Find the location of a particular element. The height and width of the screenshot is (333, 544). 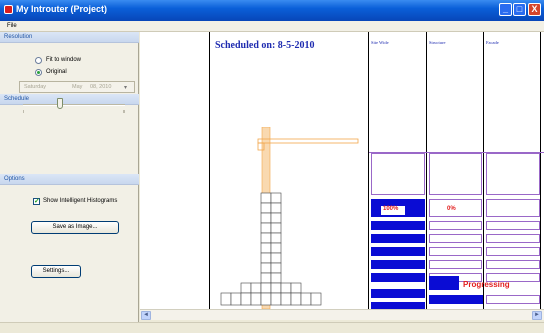

options-section: Options is located at coordinates (69, 179).